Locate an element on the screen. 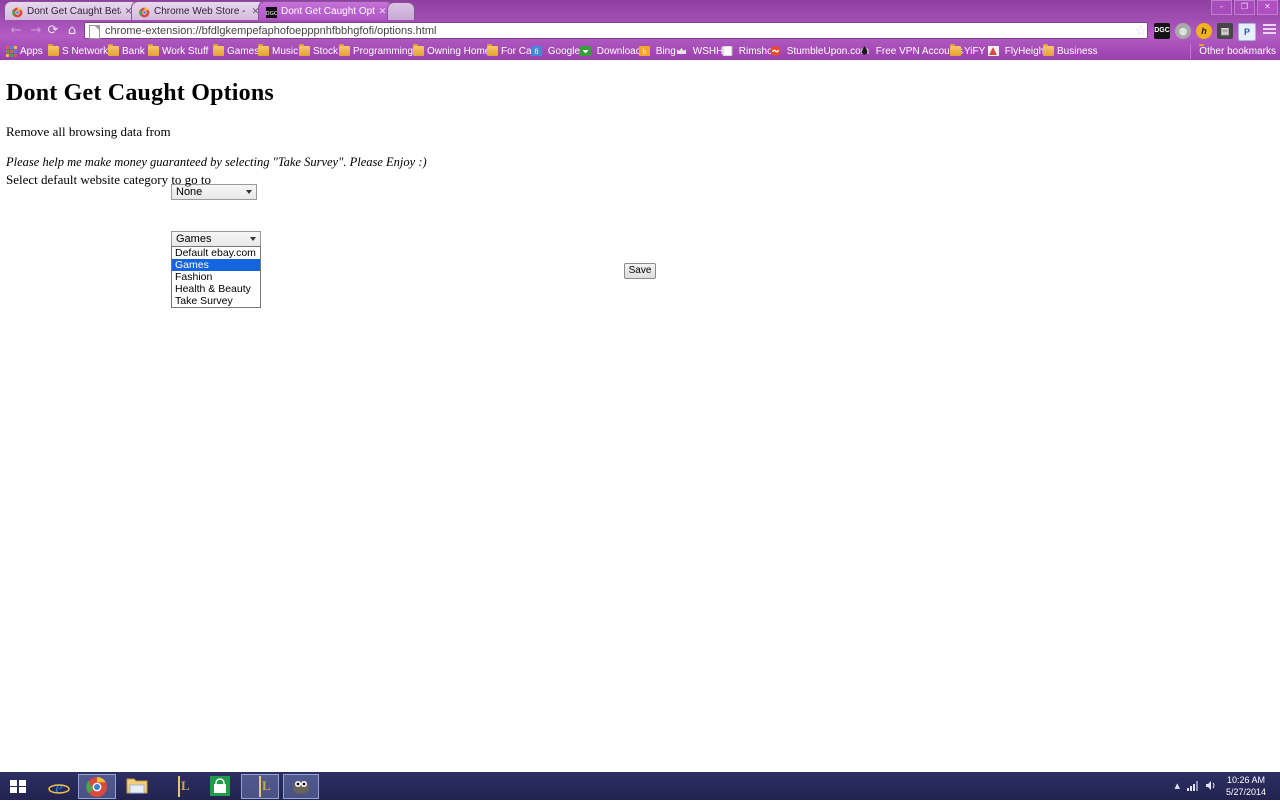 This screenshot has height=804, width=1280. bookmark-google: 8 Google is located at coordinates (555, 51).